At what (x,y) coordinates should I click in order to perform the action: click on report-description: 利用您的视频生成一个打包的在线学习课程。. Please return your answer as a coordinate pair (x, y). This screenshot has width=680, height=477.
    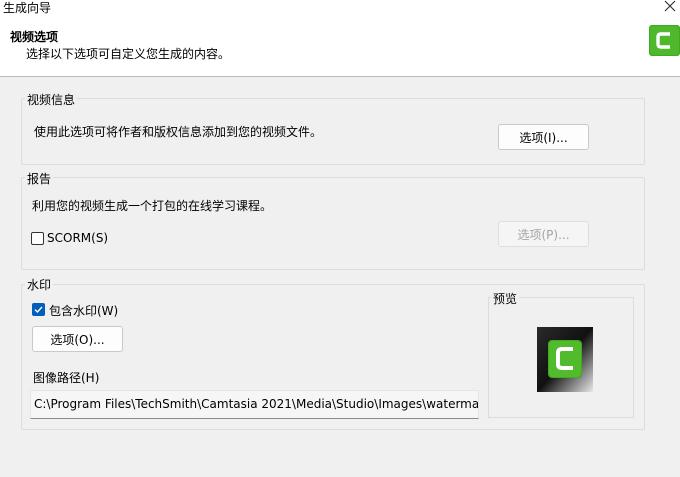
    Looking at the image, I should click on (152, 206).